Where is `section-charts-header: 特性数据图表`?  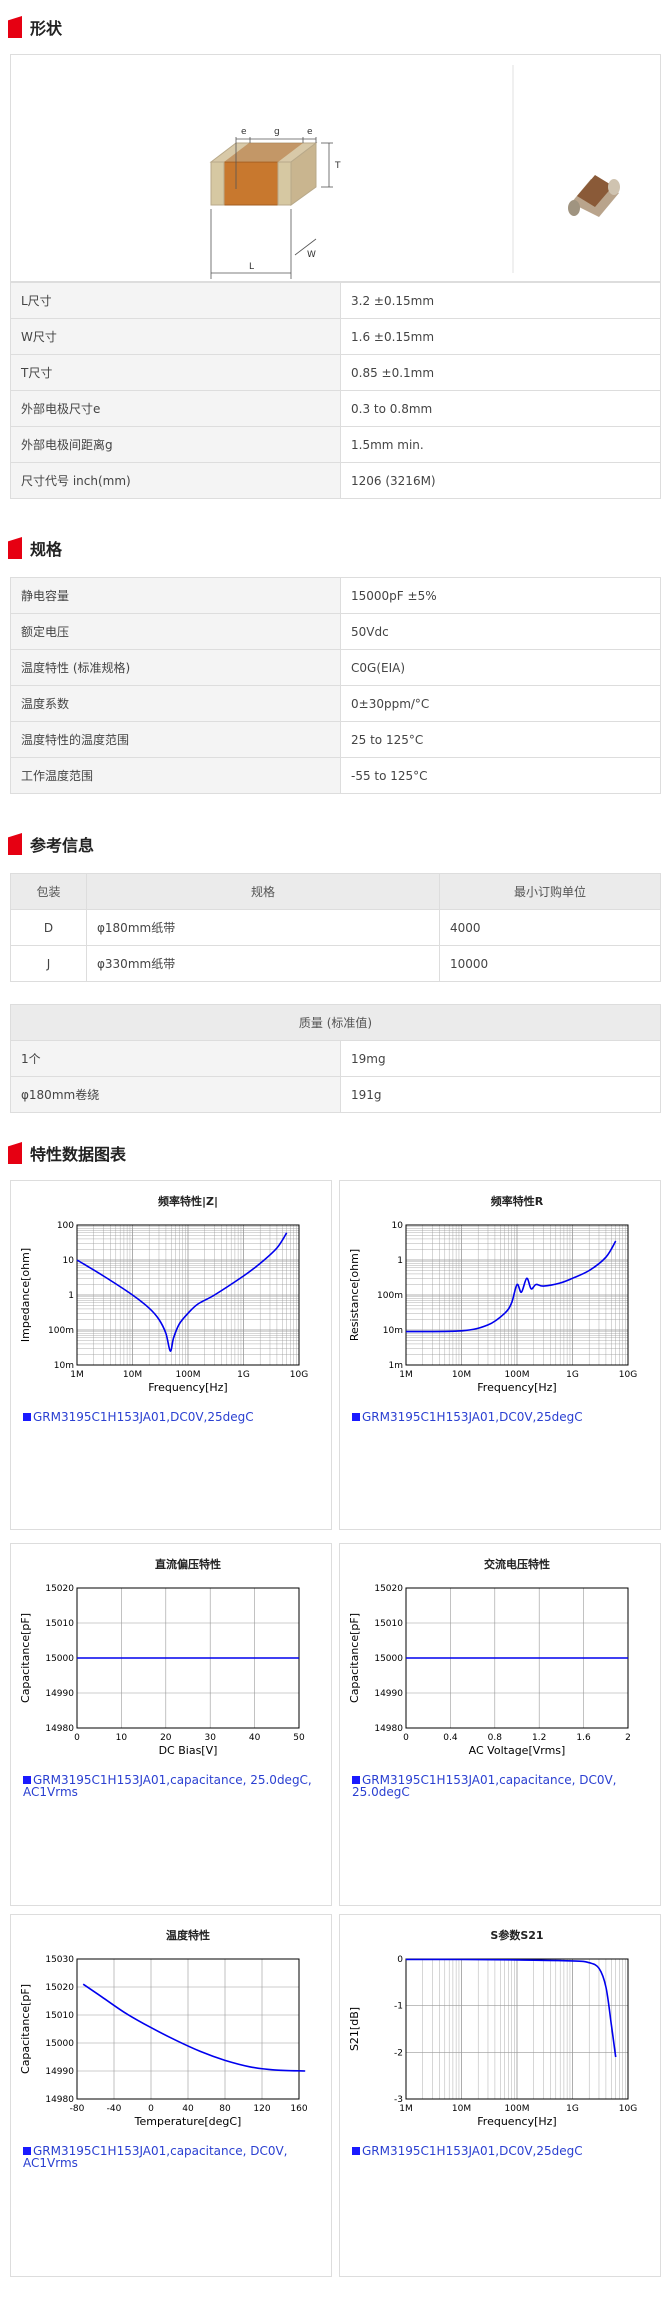 section-charts-header: 特性数据图表 is located at coordinates (67, 1153).